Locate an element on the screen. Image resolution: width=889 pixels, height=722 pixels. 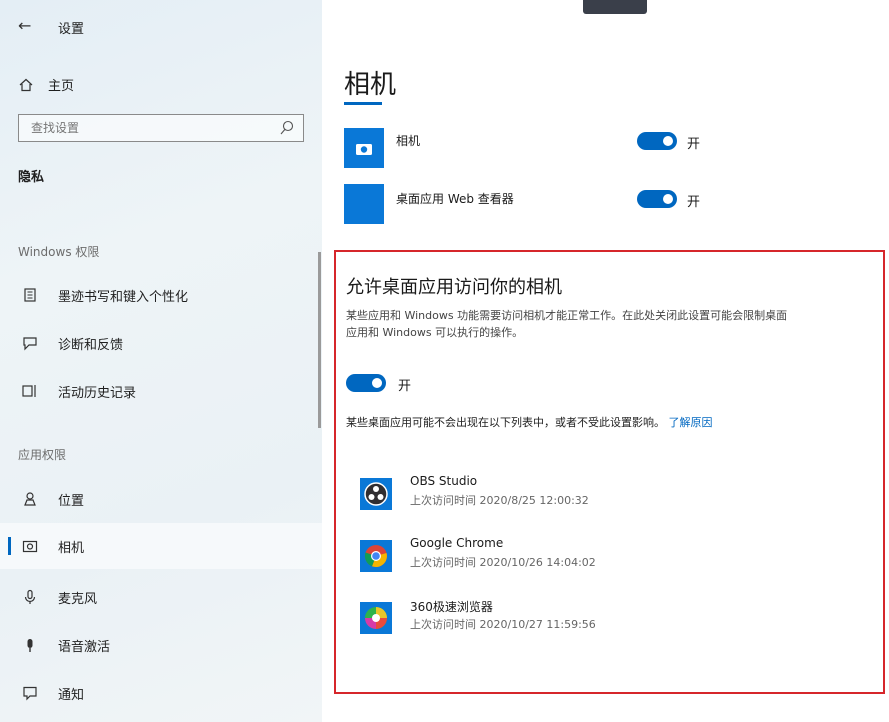
app-list-name: OBS Studio is located at coordinates (444, 481).